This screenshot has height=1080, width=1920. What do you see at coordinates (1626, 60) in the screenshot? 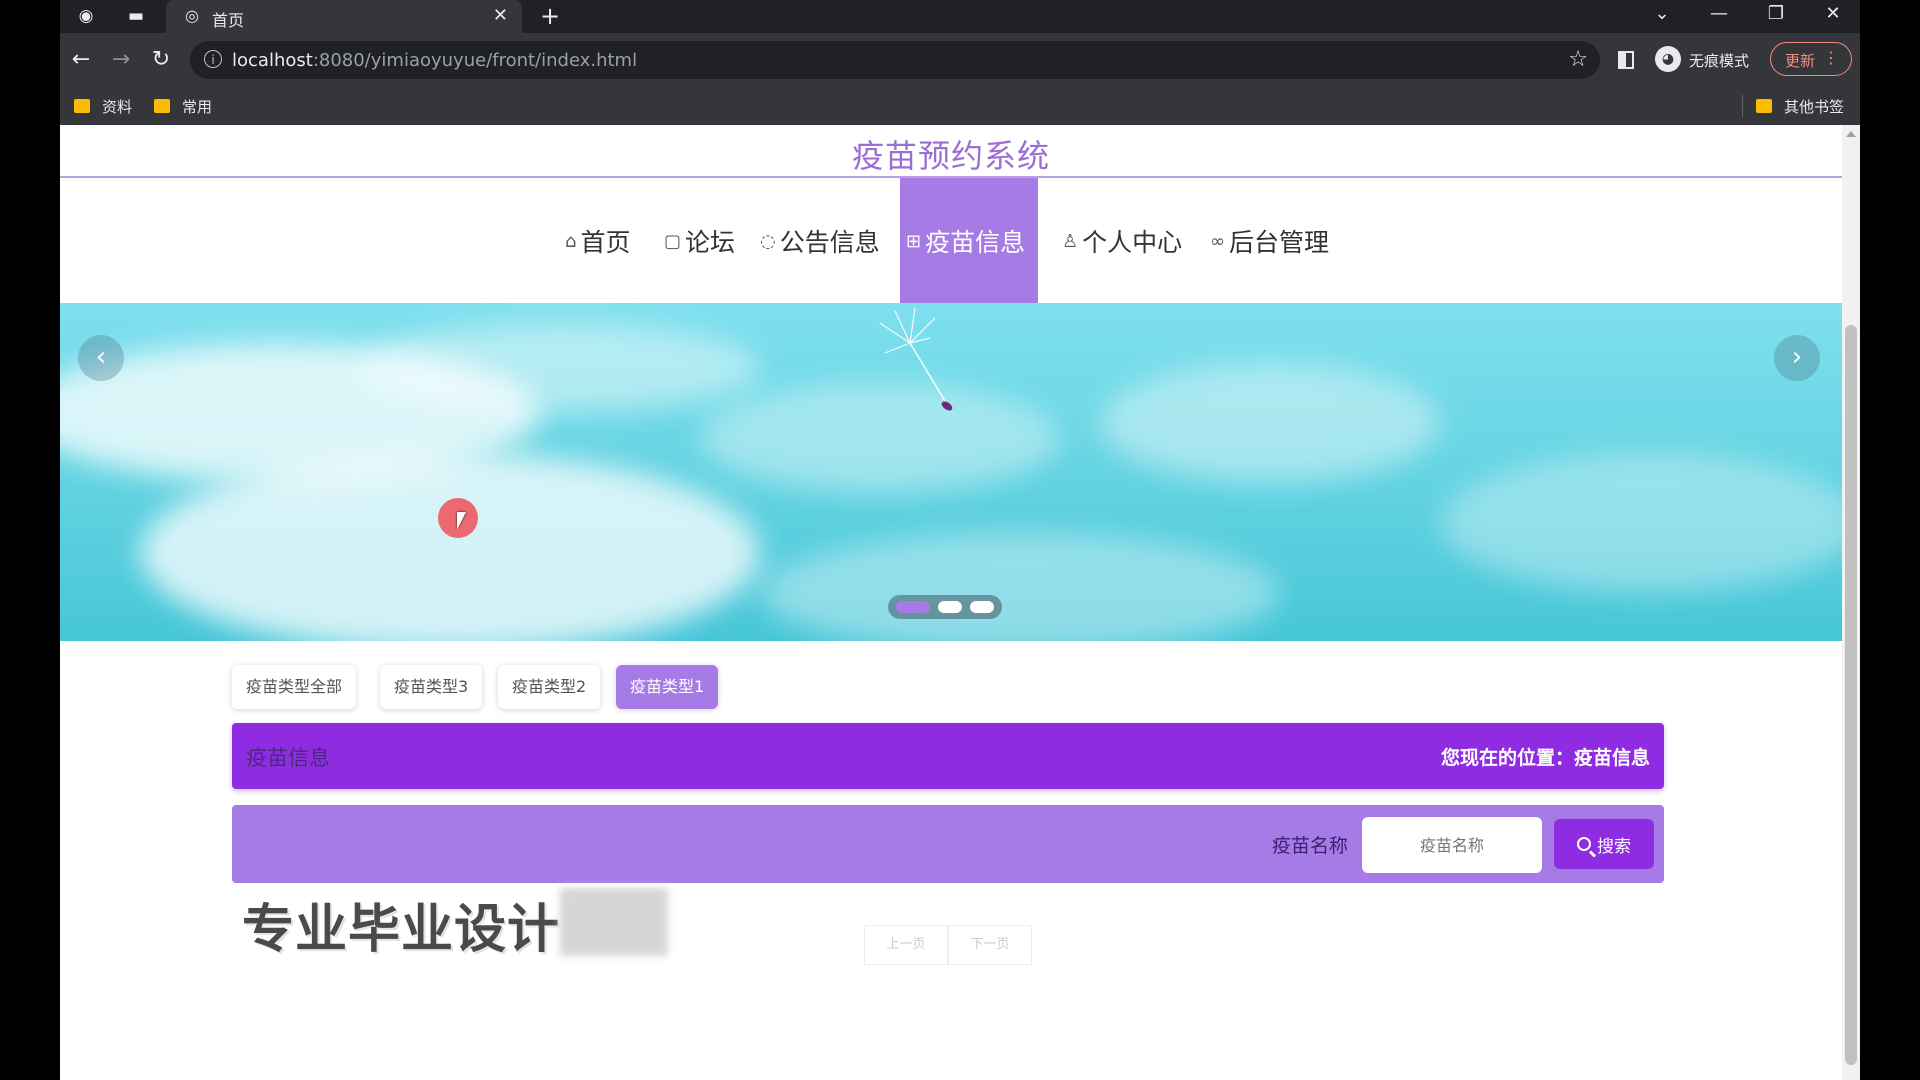
I see `side-panel-icon` at bounding box center [1626, 60].